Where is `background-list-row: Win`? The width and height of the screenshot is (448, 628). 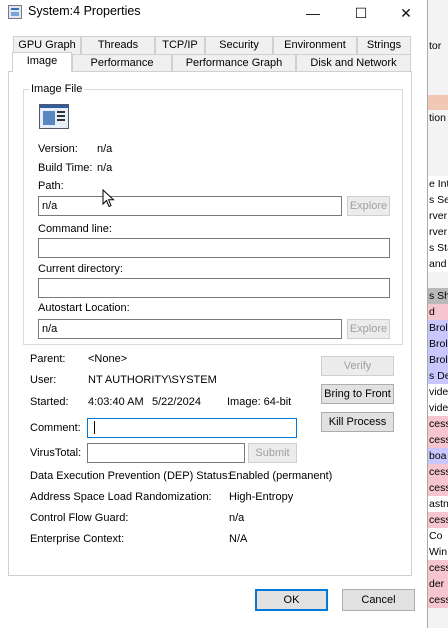 background-list-row: Win is located at coordinates (437, 552).